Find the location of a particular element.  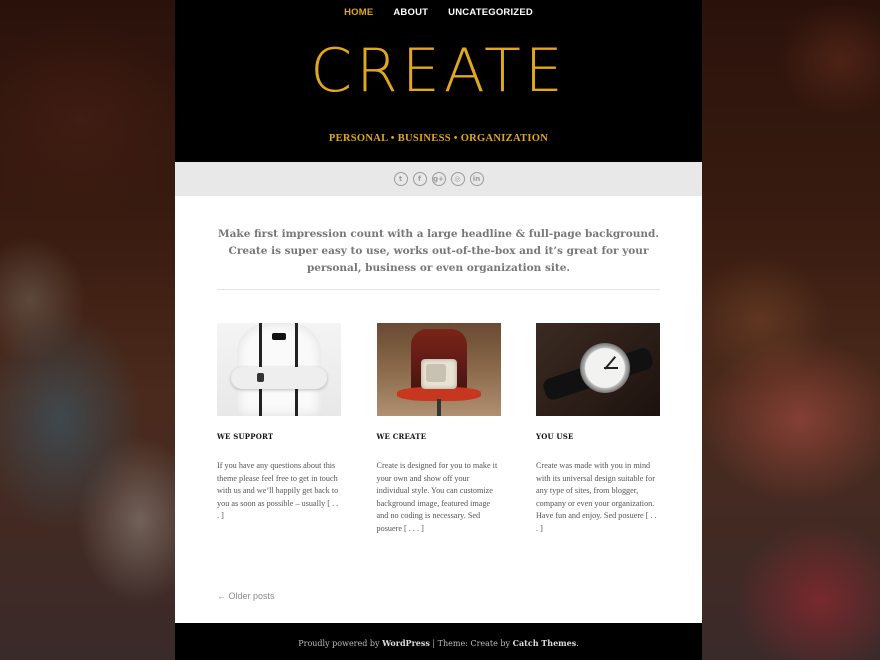

footer-suffix: . is located at coordinates (577, 643).